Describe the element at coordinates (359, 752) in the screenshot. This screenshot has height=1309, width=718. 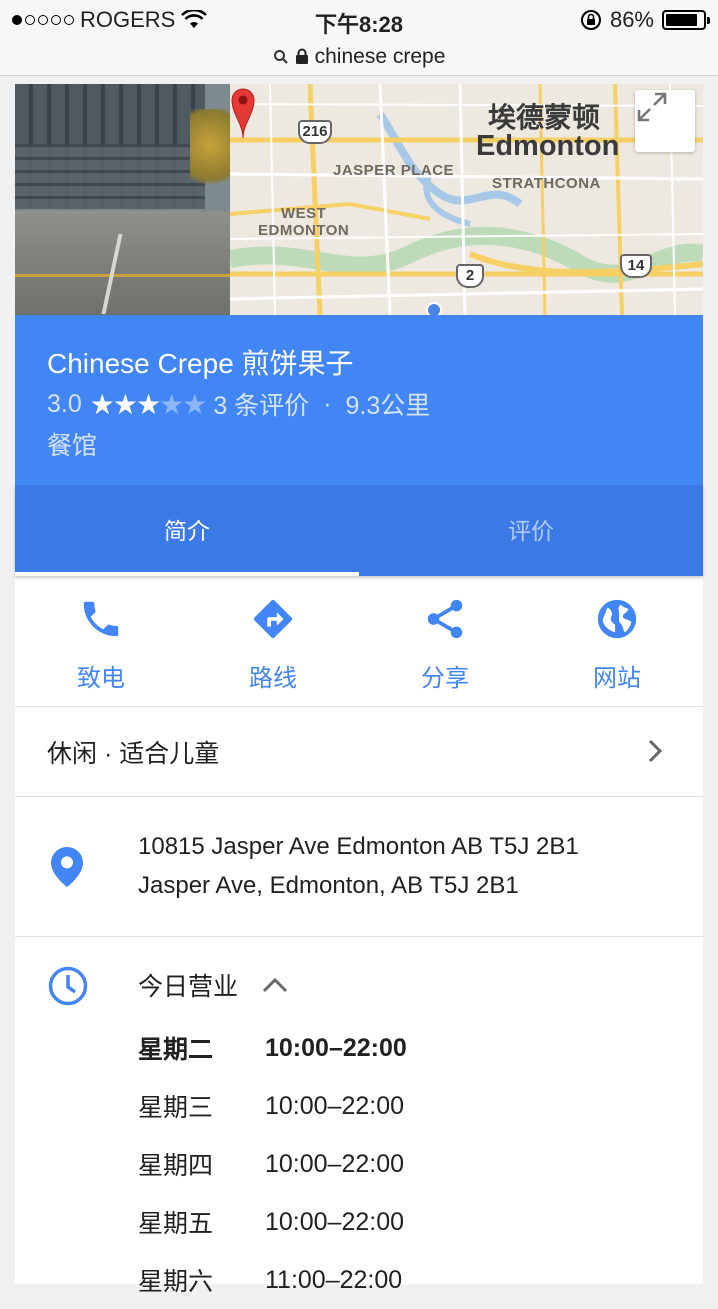
I see `features-row: 休闲 · 适合儿童` at that location.